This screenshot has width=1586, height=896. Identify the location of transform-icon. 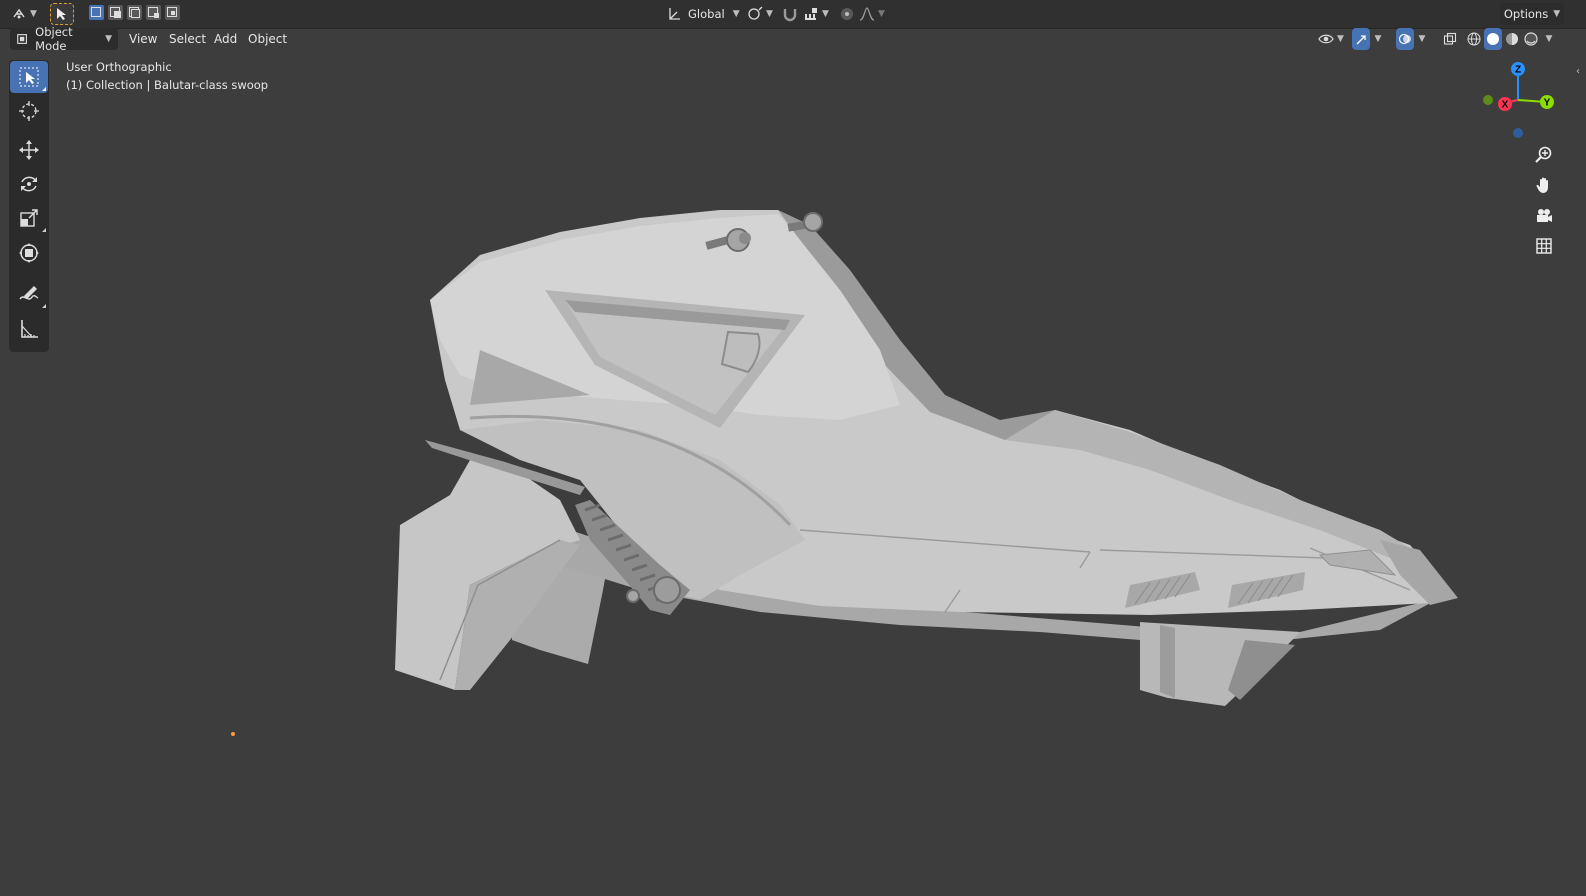
(29, 253).